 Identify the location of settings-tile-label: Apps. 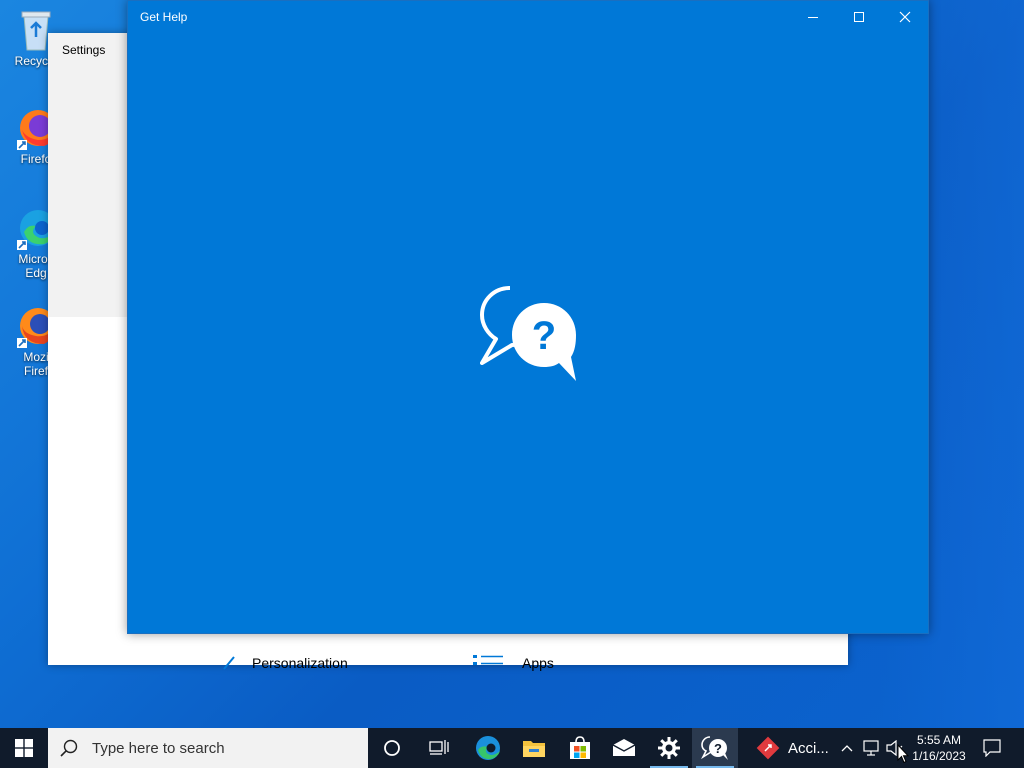
(538, 663).